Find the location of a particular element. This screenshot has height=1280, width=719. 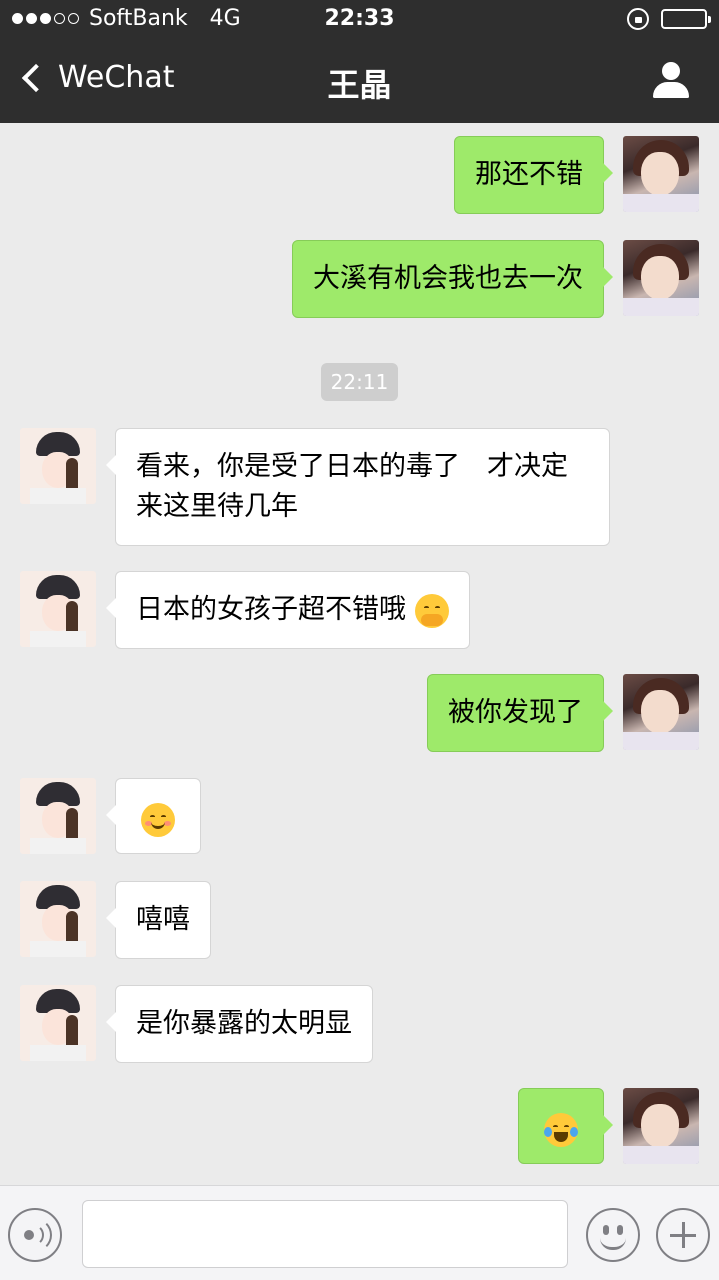

message-text: 来这里待几年 is located at coordinates (217, 506).